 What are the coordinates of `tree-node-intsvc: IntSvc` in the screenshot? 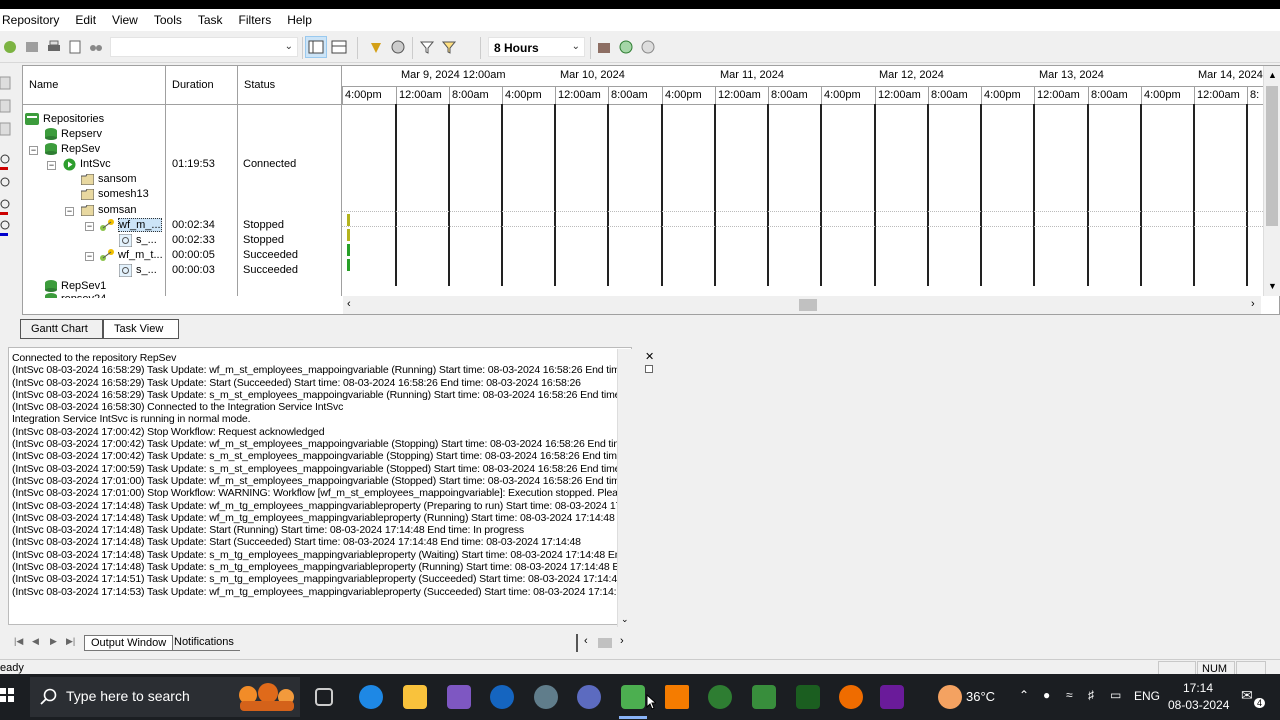 It's located at (87, 164).